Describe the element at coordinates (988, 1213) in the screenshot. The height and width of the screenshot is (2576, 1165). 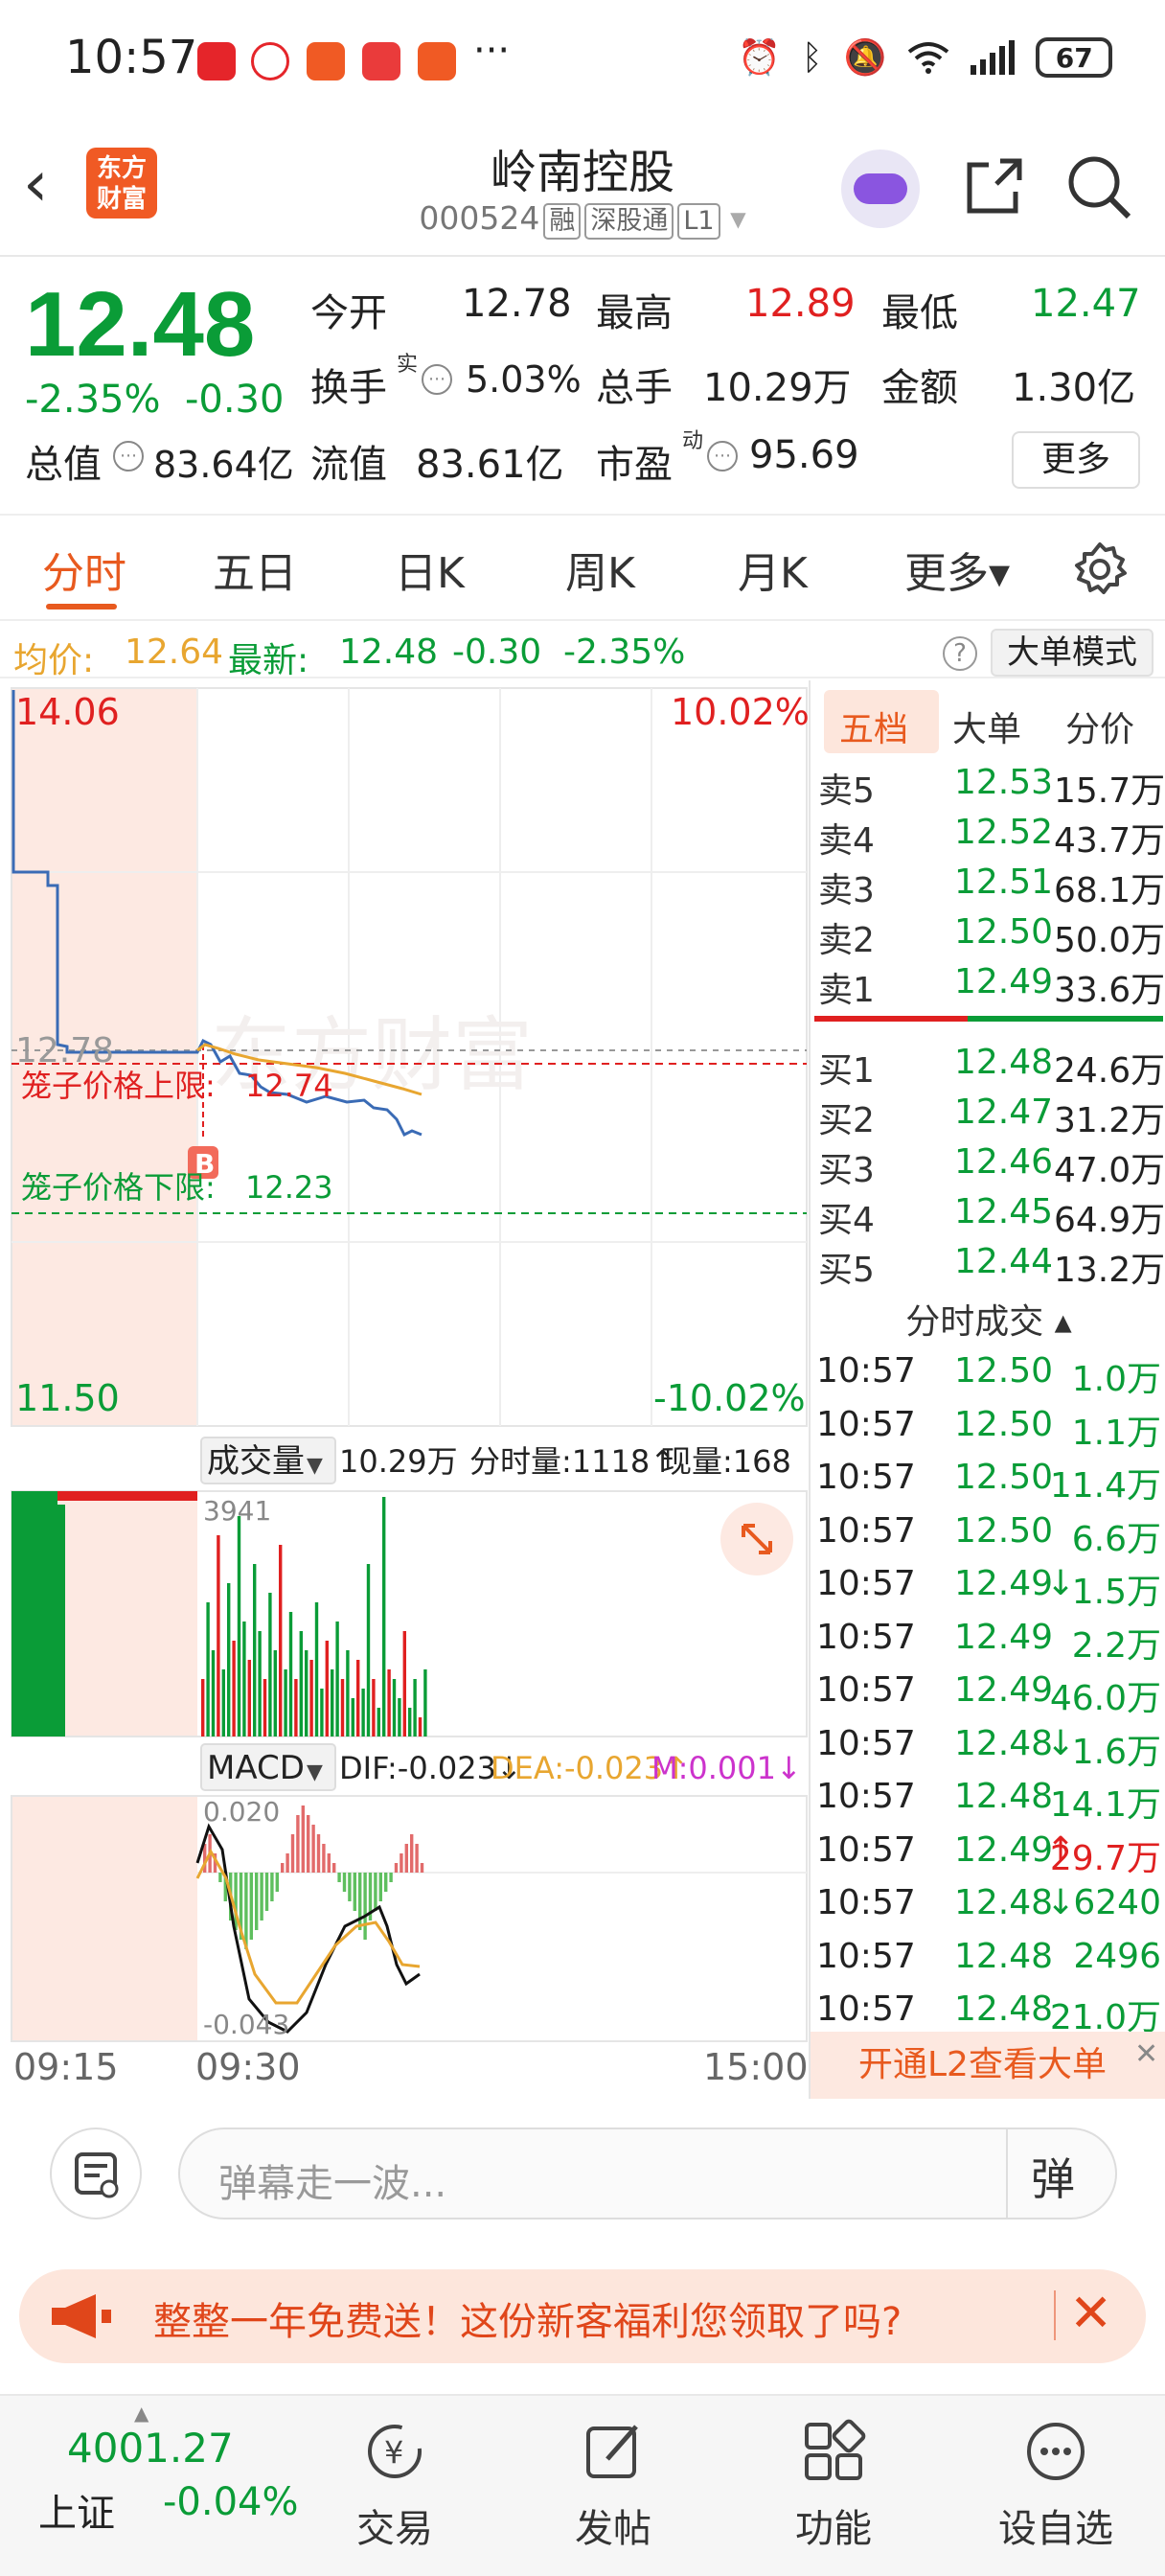
I see `bid-row: 买4 12.45 64.9万` at that location.